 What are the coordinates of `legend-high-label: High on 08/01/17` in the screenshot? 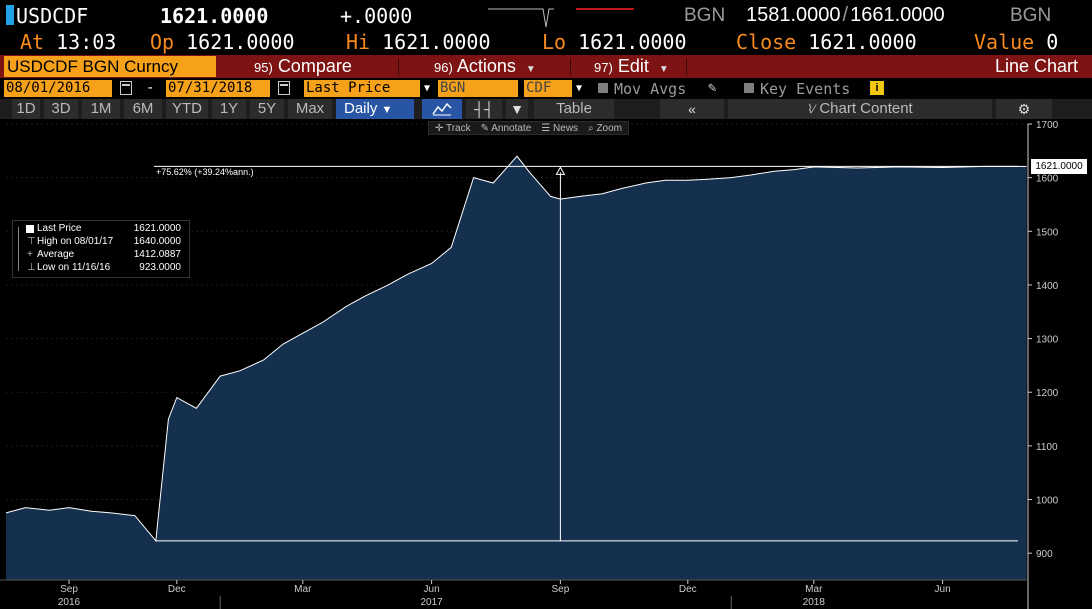 It's located at (75, 241).